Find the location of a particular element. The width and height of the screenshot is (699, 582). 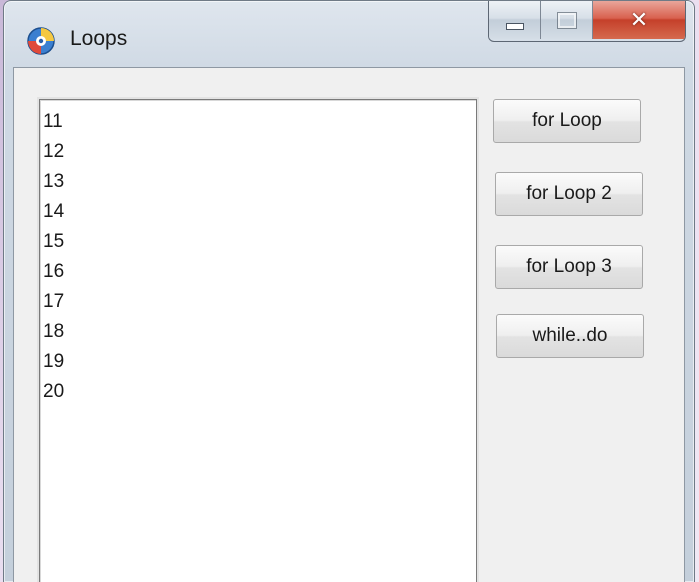

maximize-button is located at coordinates (567, 20).